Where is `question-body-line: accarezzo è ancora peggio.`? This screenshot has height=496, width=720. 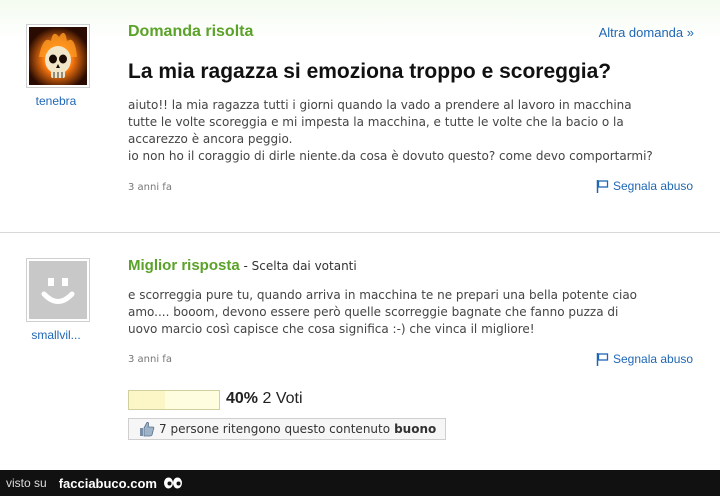
question-body-line: accarezzo è ancora peggio. is located at coordinates (210, 139).